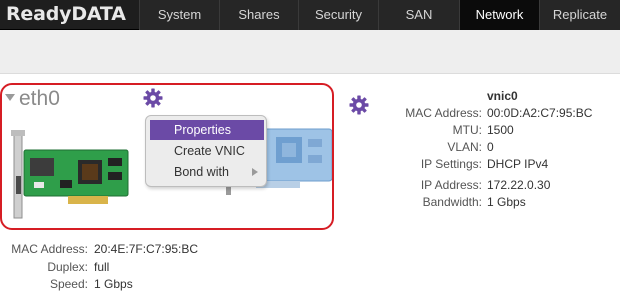  I want to click on toolbar-area, so click(310, 52).